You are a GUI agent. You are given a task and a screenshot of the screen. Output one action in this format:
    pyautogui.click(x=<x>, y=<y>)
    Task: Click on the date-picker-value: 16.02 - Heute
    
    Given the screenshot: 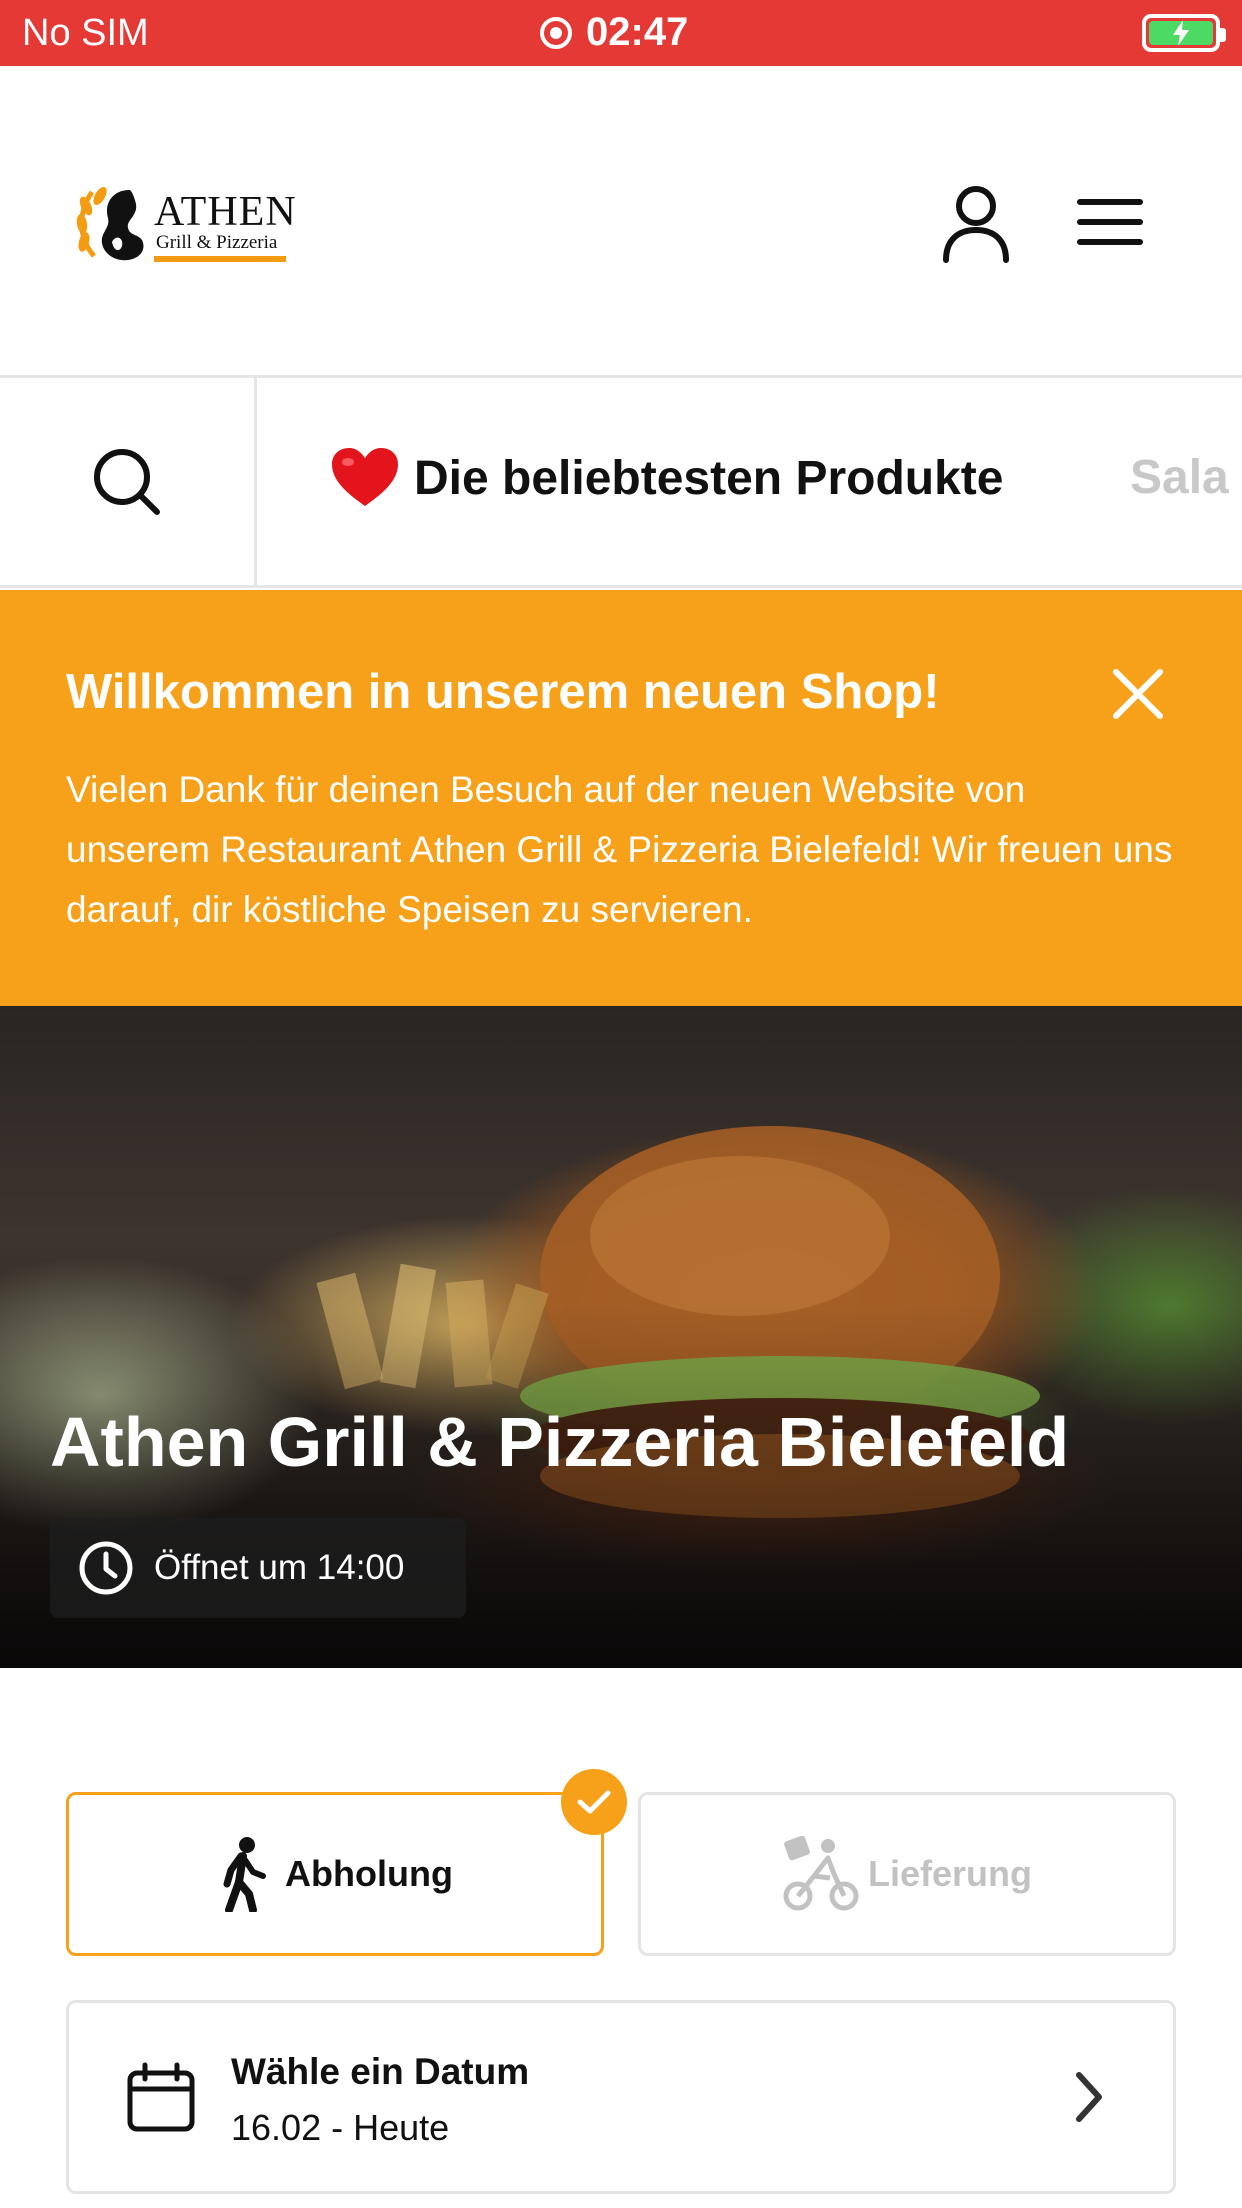 What is the action you would take?
    pyautogui.click(x=340, y=2127)
    